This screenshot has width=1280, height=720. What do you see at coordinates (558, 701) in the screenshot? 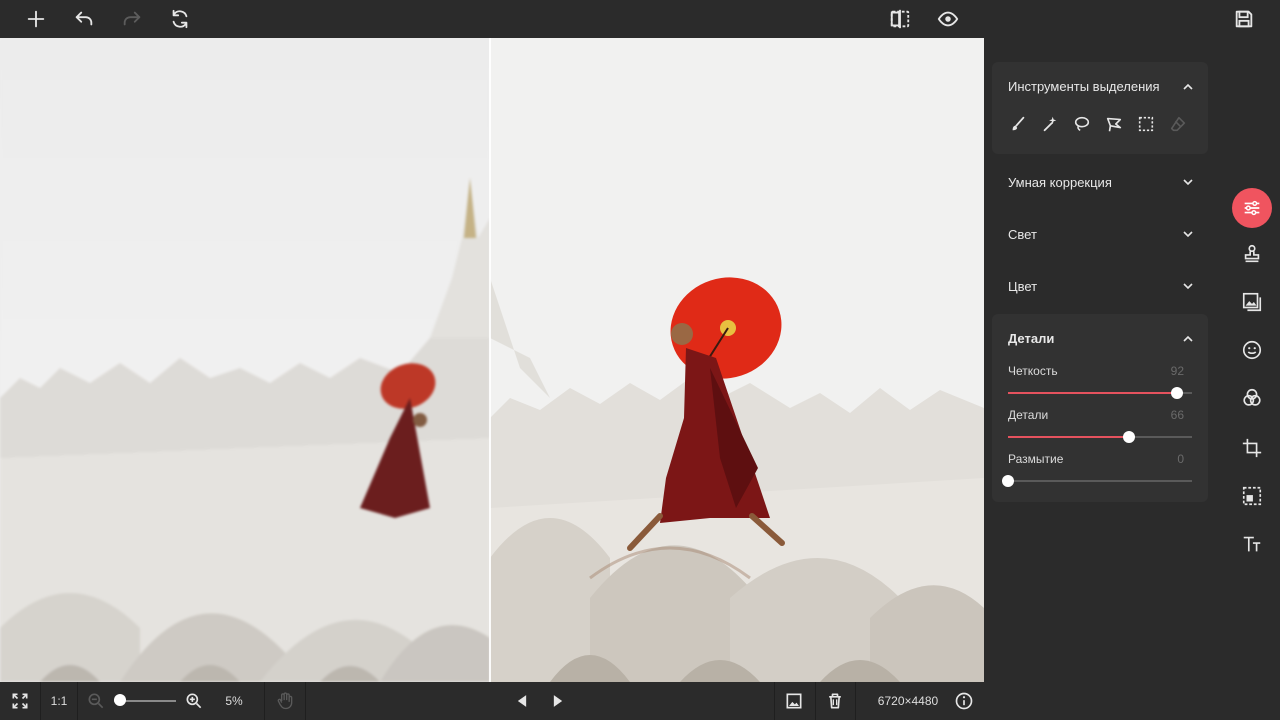
I see `next-image-icon` at bounding box center [558, 701].